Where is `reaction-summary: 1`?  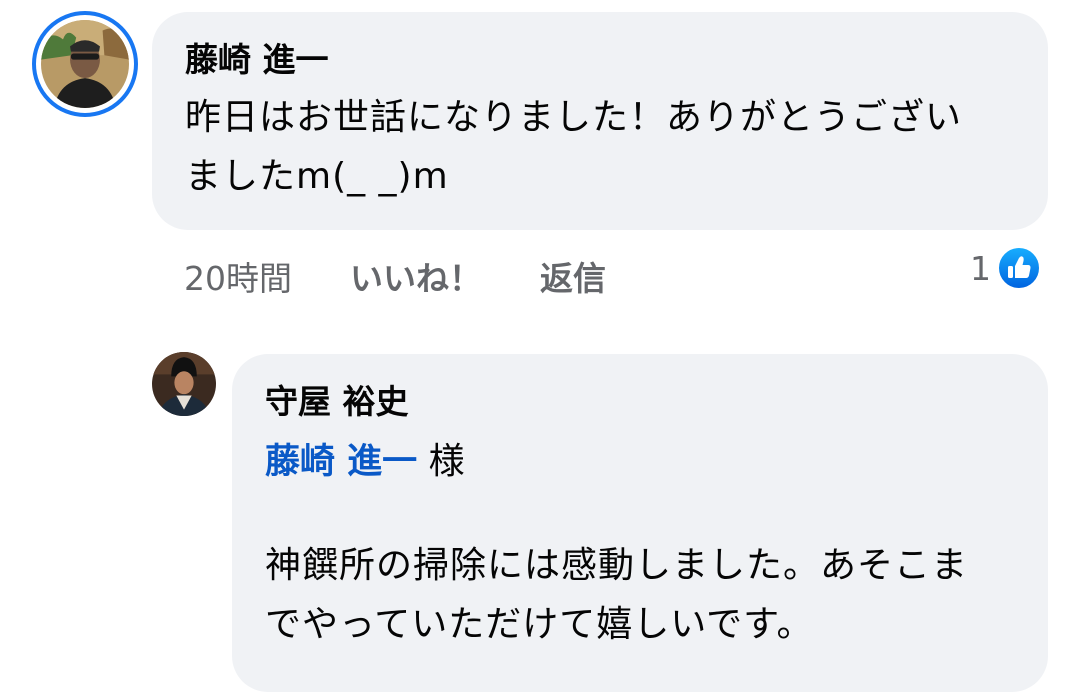
reaction-summary: 1 is located at coordinates (1005, 268).